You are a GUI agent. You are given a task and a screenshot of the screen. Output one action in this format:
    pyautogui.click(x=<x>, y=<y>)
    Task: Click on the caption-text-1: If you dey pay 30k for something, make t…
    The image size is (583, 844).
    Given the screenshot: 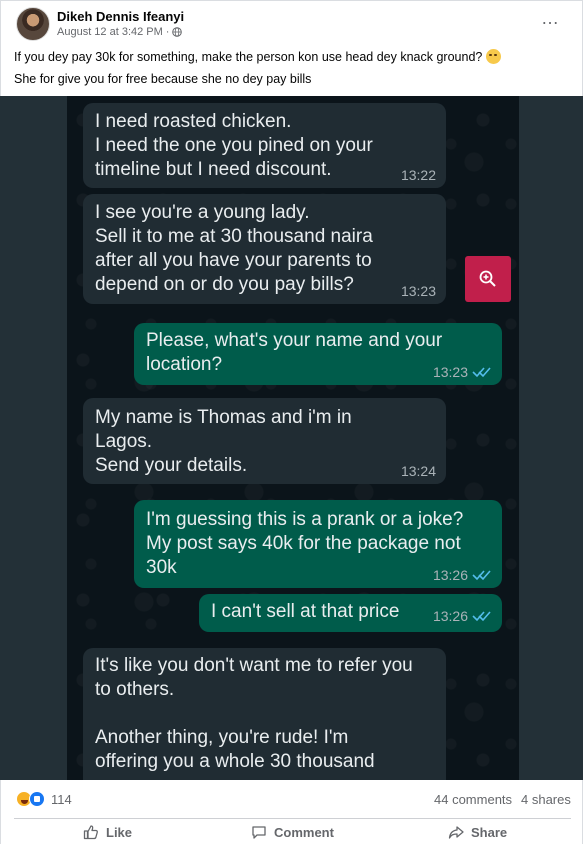 What is the action you would take?
    pyautogui.click(x=248, y=56)
    